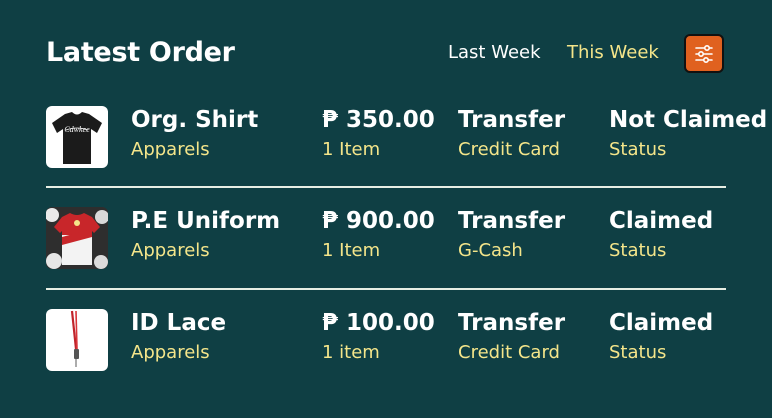 Image resolution: width=772 pixels, height=418 pixels. What do you see at coordinates (206, 221) in the screenshot?
I see `product-name: P.E Uniform` at bounding box center [206, 221].